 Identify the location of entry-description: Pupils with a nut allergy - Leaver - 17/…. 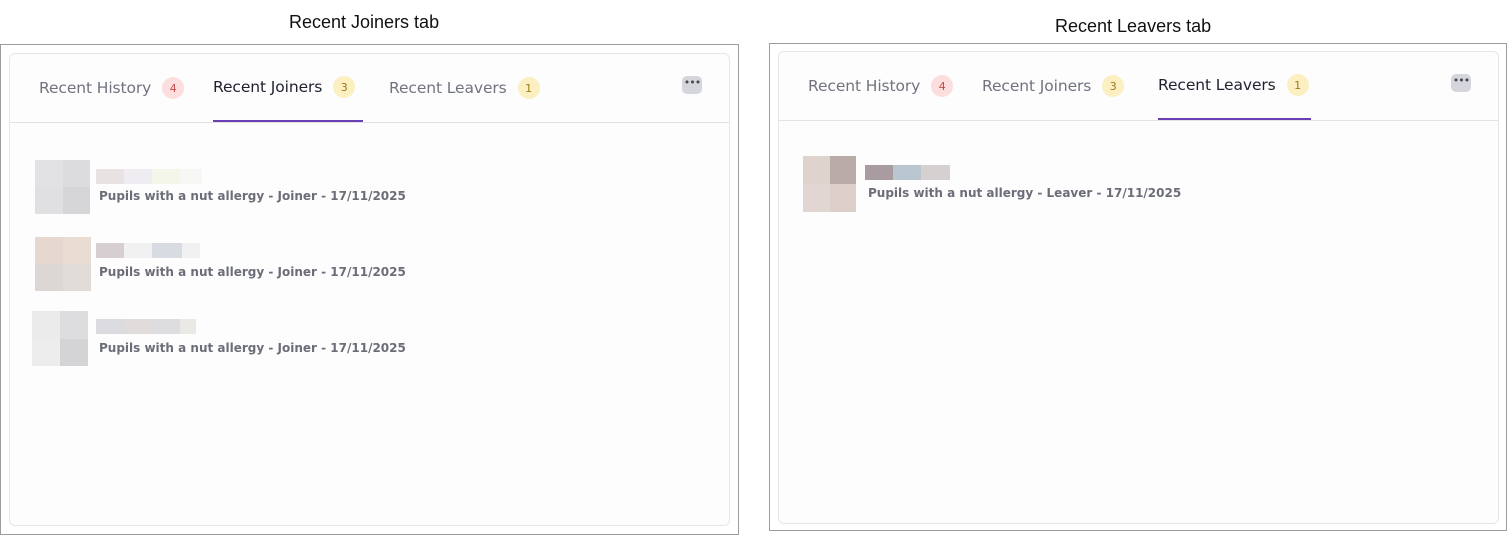
(1025, 193).